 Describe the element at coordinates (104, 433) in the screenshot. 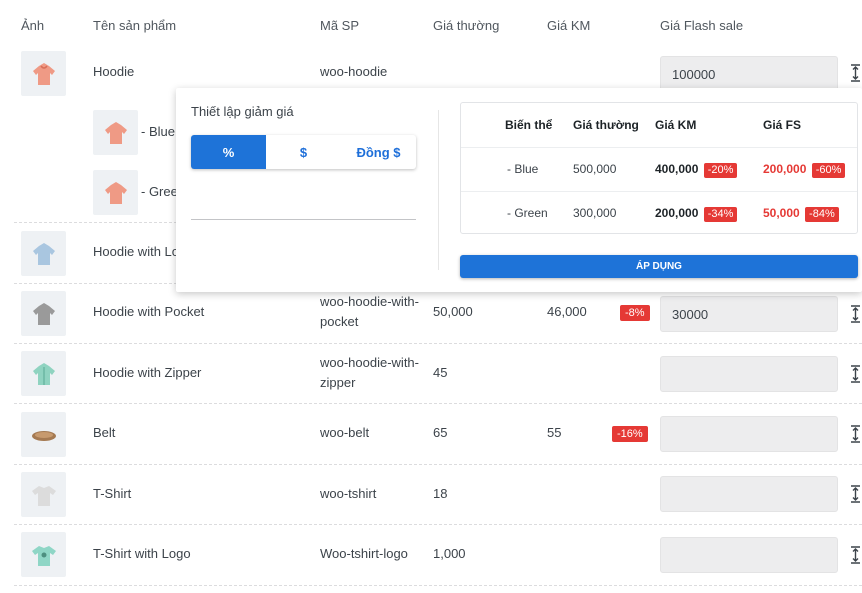

I see `product-name: Belt` at that location.